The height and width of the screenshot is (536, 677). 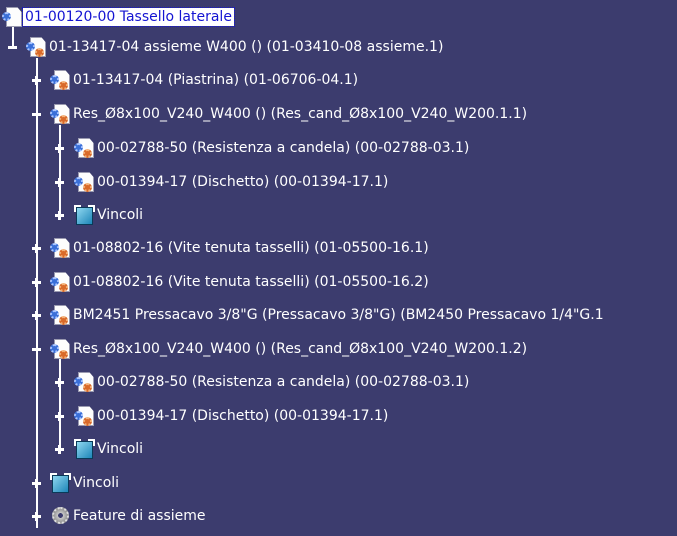 I want to click on tree-node-label: 01-00120-00 Tassello laterale, so click(x=128, y=17).